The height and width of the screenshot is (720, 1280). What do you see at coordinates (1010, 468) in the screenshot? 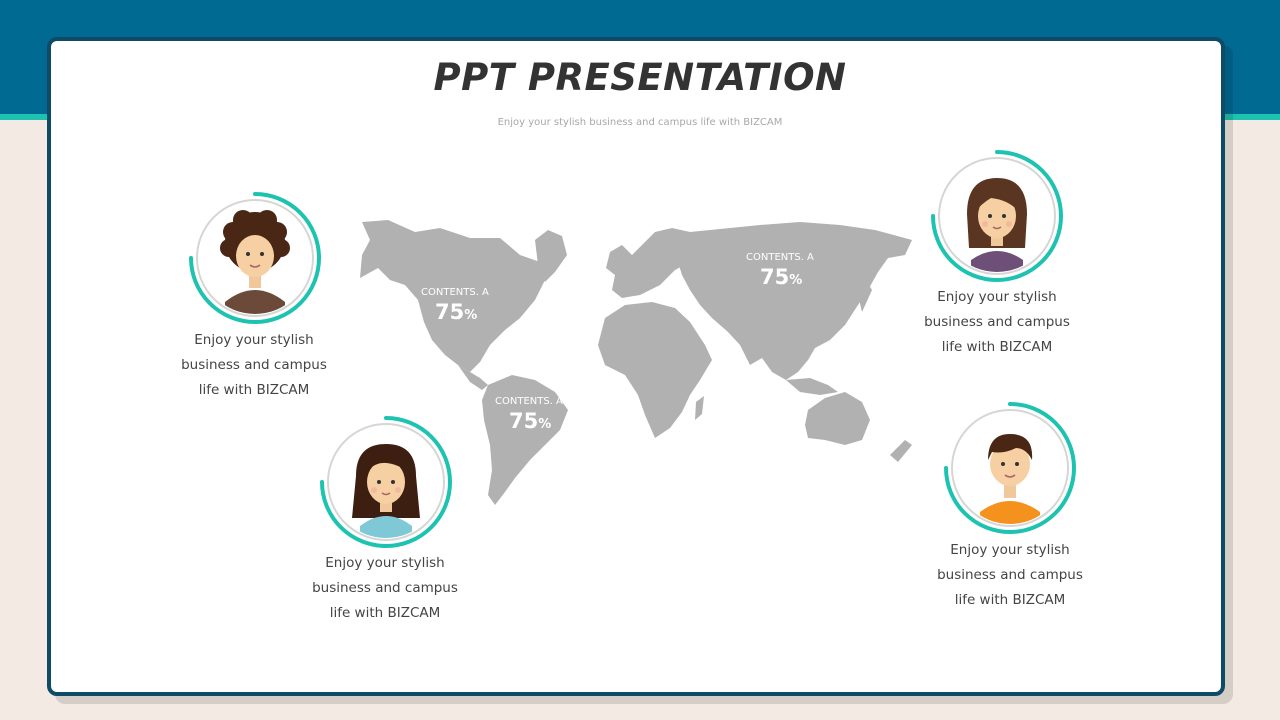
I see `boy-avatar-icon` at bounding box center [1010, 468].